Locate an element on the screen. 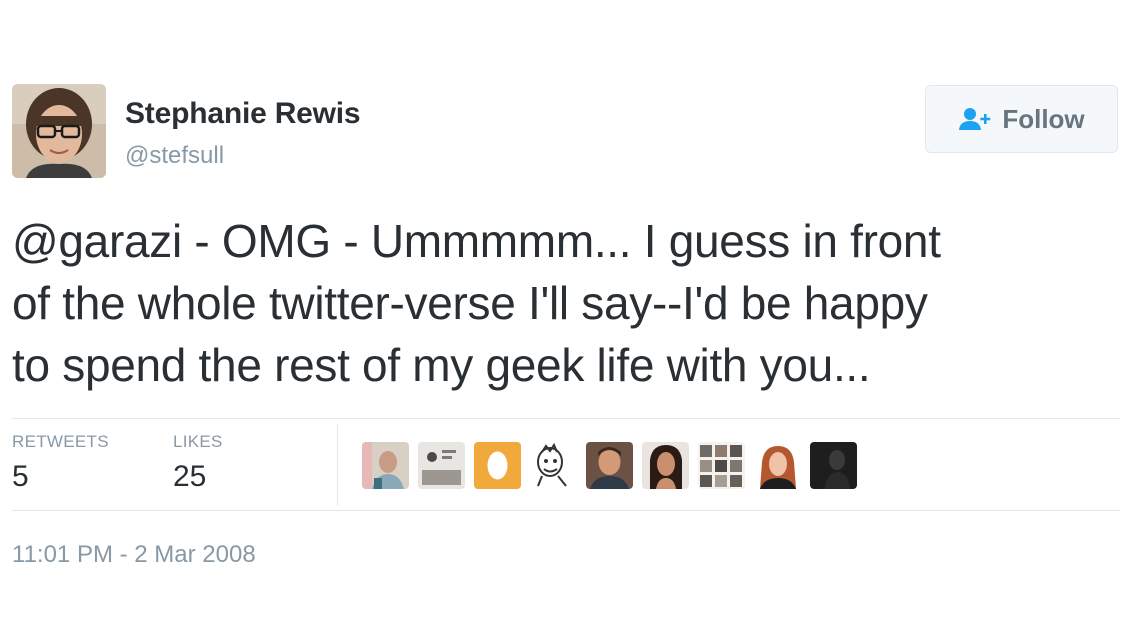 Image resolution: width=1140 pixels, height=641 pixels. author-handle: @stefsull is located at coordinates (174, 156).